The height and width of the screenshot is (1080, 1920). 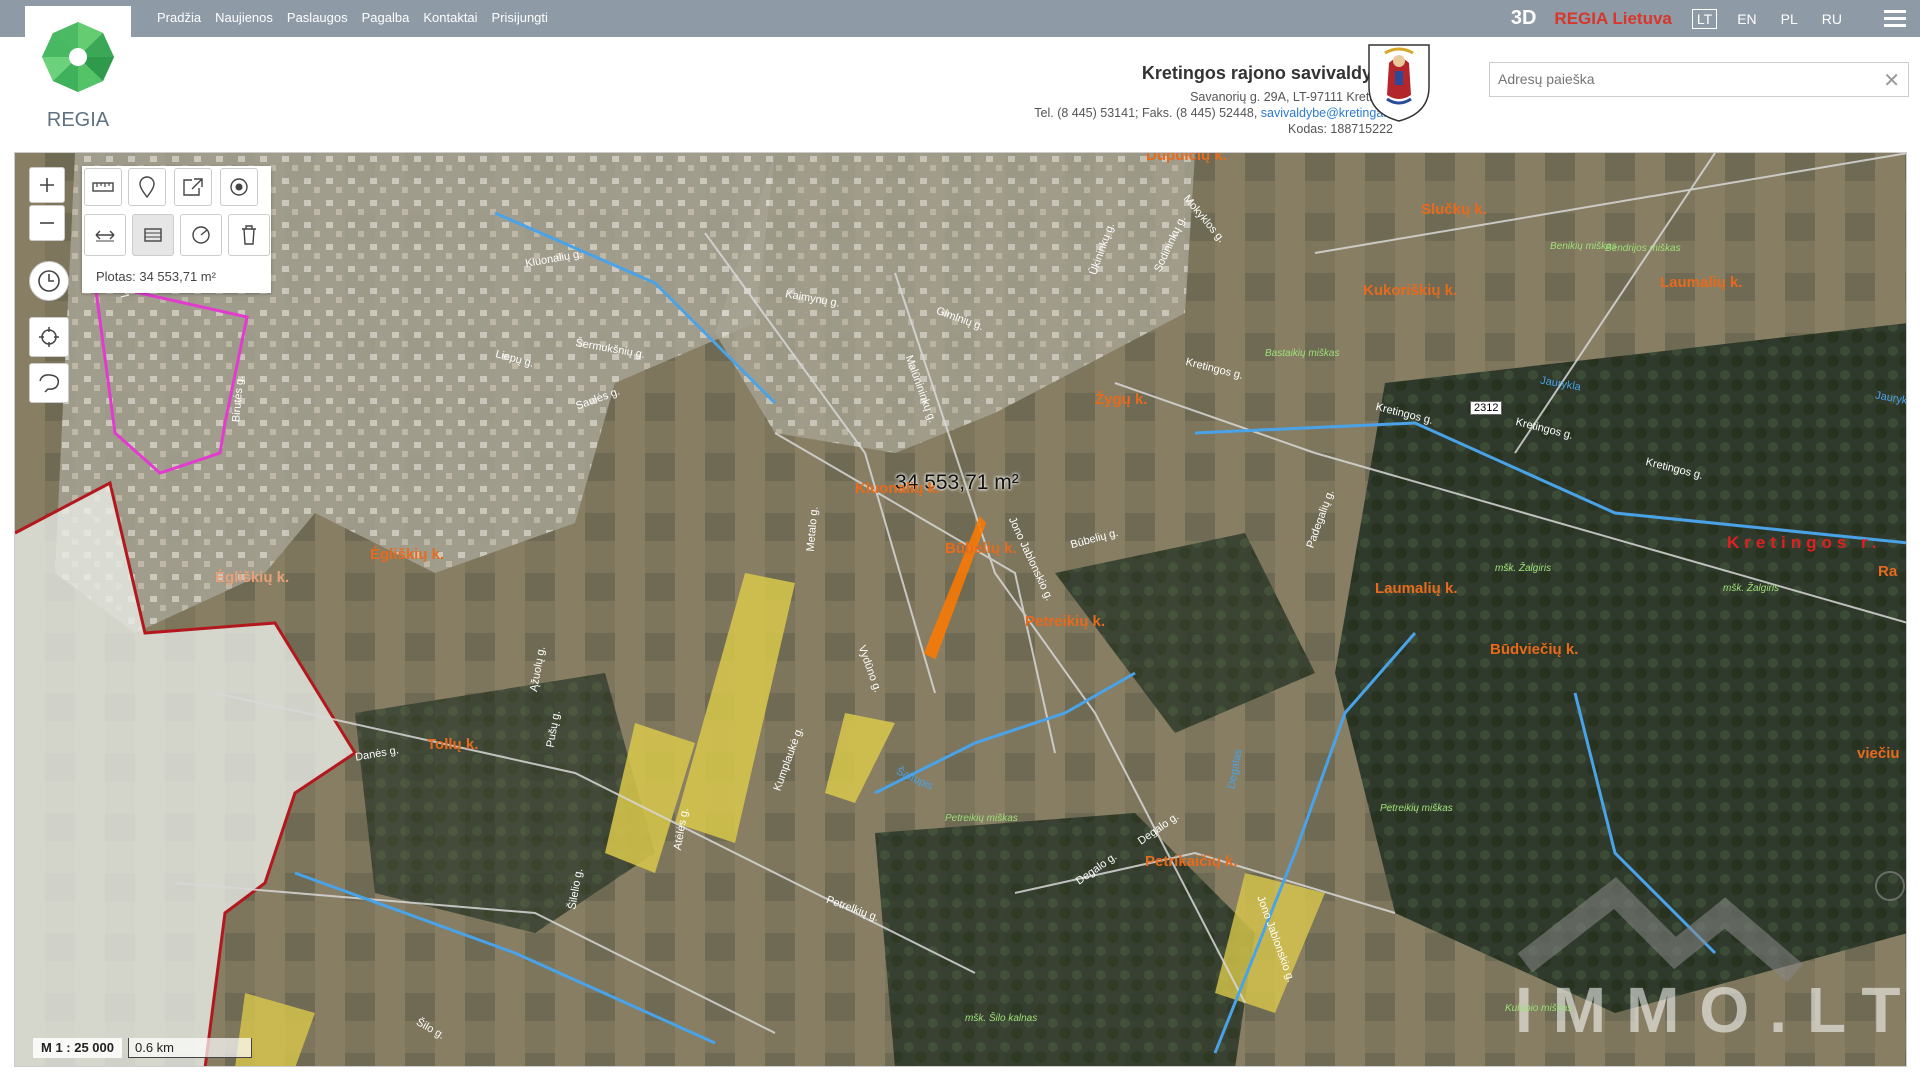 What do you see at coordinates (1267, 73) in the screenshot?
I see `municipality-name: Kretingos rajono savivaldybė` at bounding box center [1267, 73].